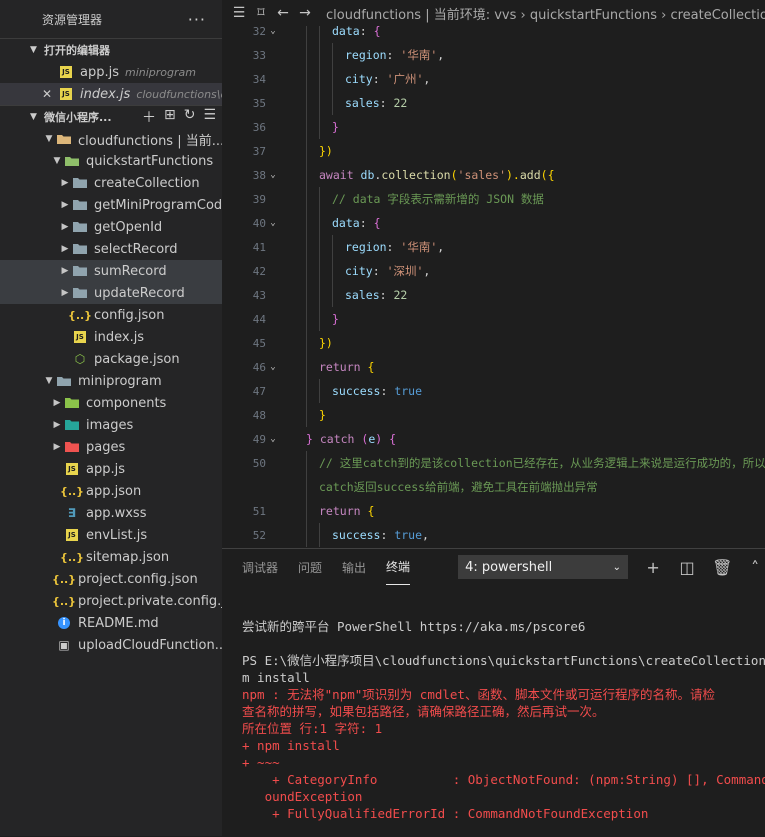 The height and width of the screenshot is (837, 765). What do you see at coordinates (111, 315) in the screenshot?
I see `tree-file-config-json: {..} config.json` at bounding box center [111, 315].